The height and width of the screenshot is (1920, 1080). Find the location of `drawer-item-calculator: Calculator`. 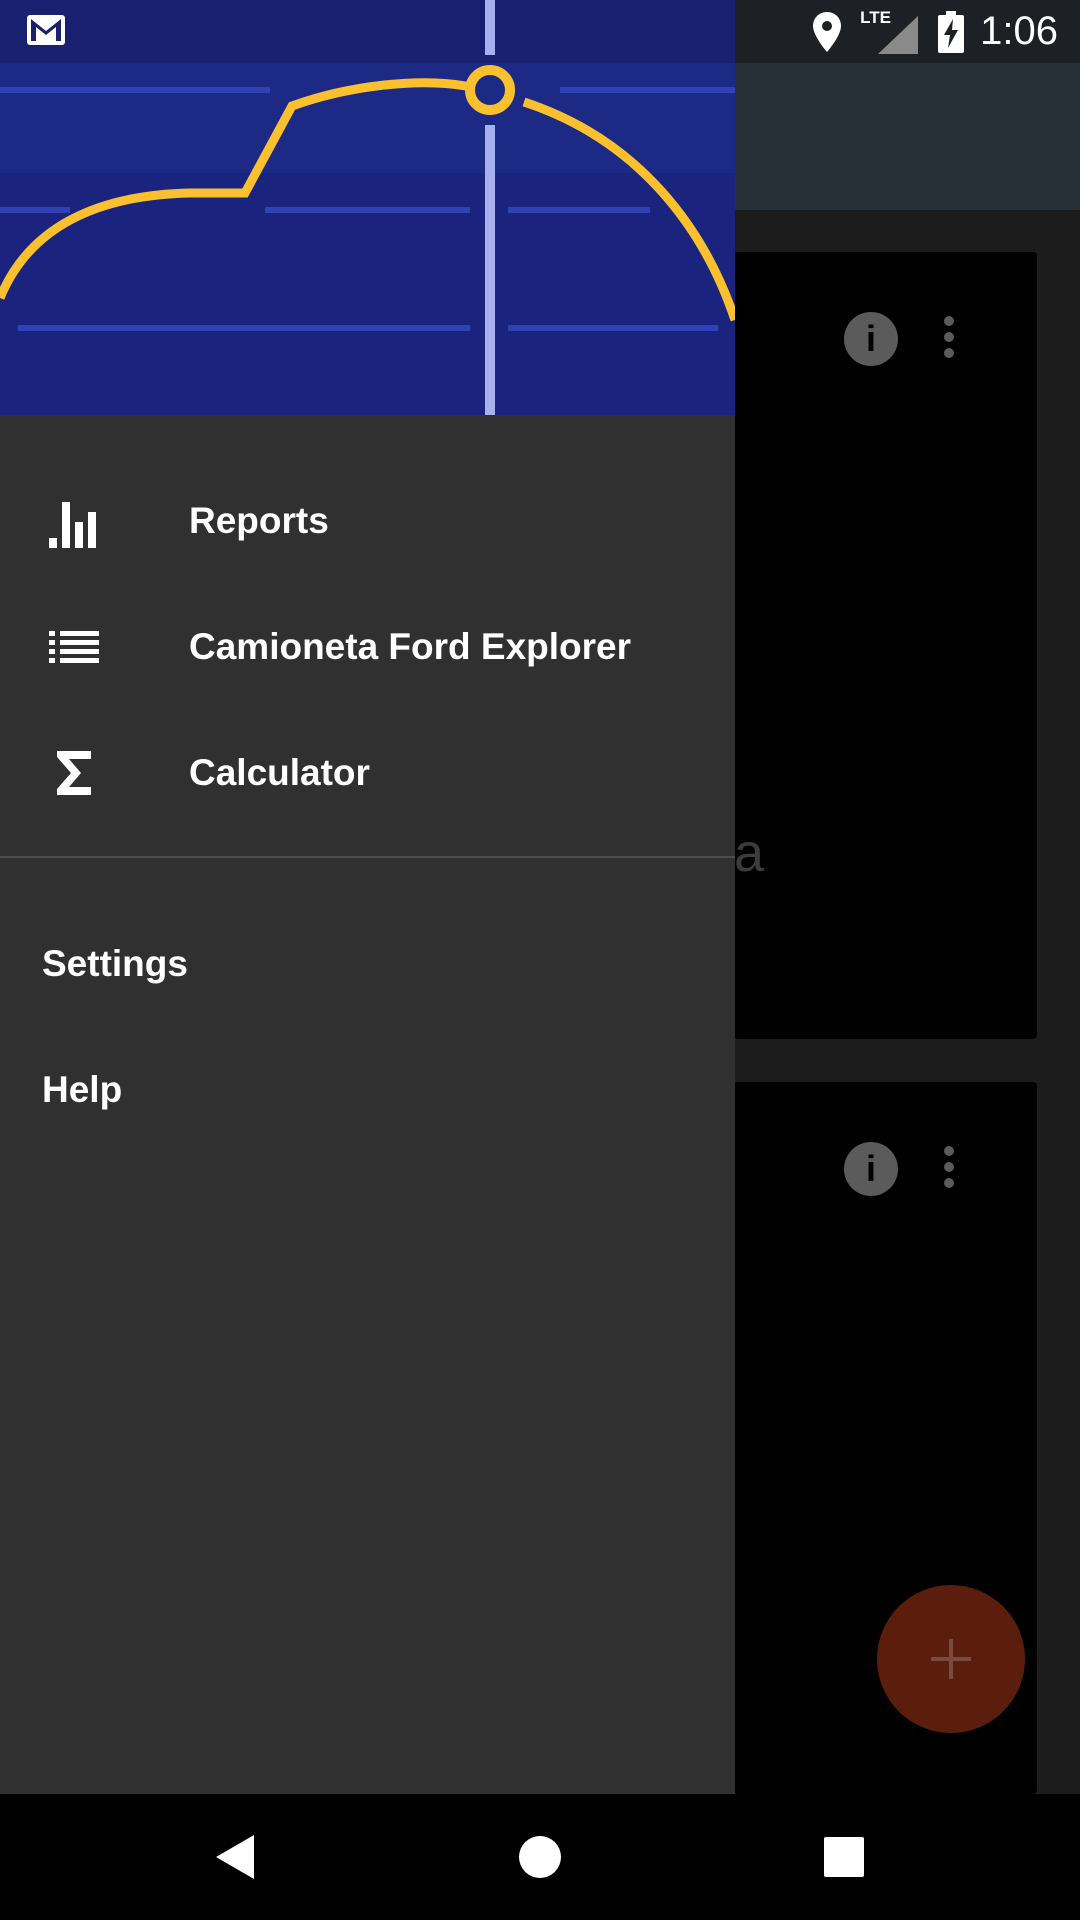

drawer-item-calculator: Calculator is located at coordinates (367, 773).